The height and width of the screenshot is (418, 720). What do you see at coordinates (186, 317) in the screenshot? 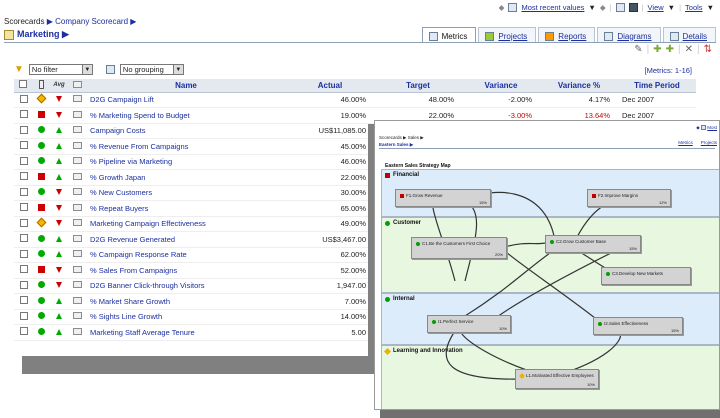
I see `metric-name: % Sights Line Growth` at bounding box center [186, 317].